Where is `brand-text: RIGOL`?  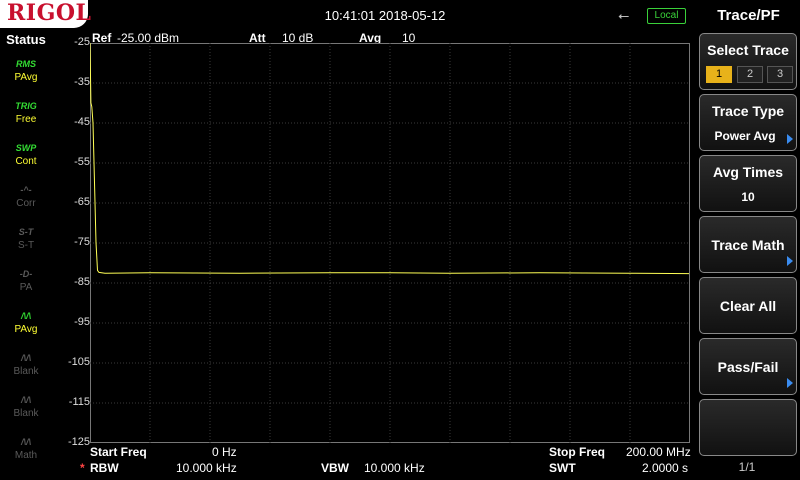 brand-text: RIGOL is located at coordinates (49, 13).